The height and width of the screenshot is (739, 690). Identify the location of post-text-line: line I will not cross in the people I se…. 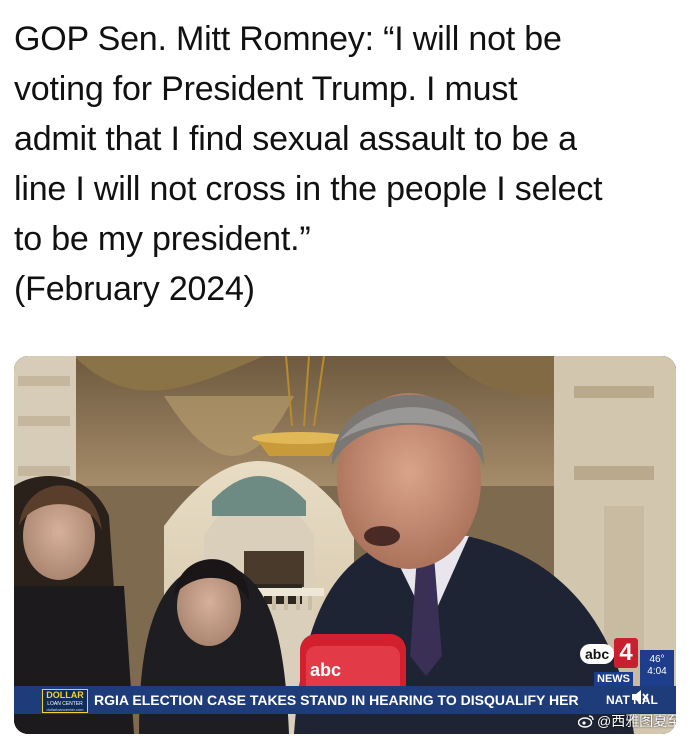
(308, 189).